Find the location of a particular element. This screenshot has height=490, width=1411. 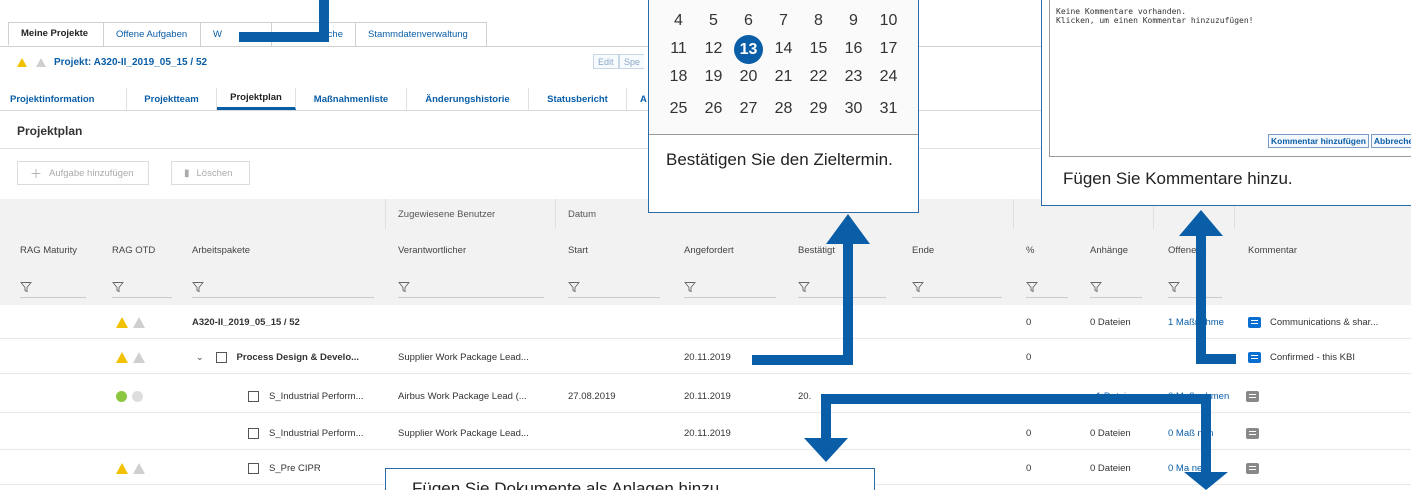

calendar-day: 28 is located at coordinates (783, 109).